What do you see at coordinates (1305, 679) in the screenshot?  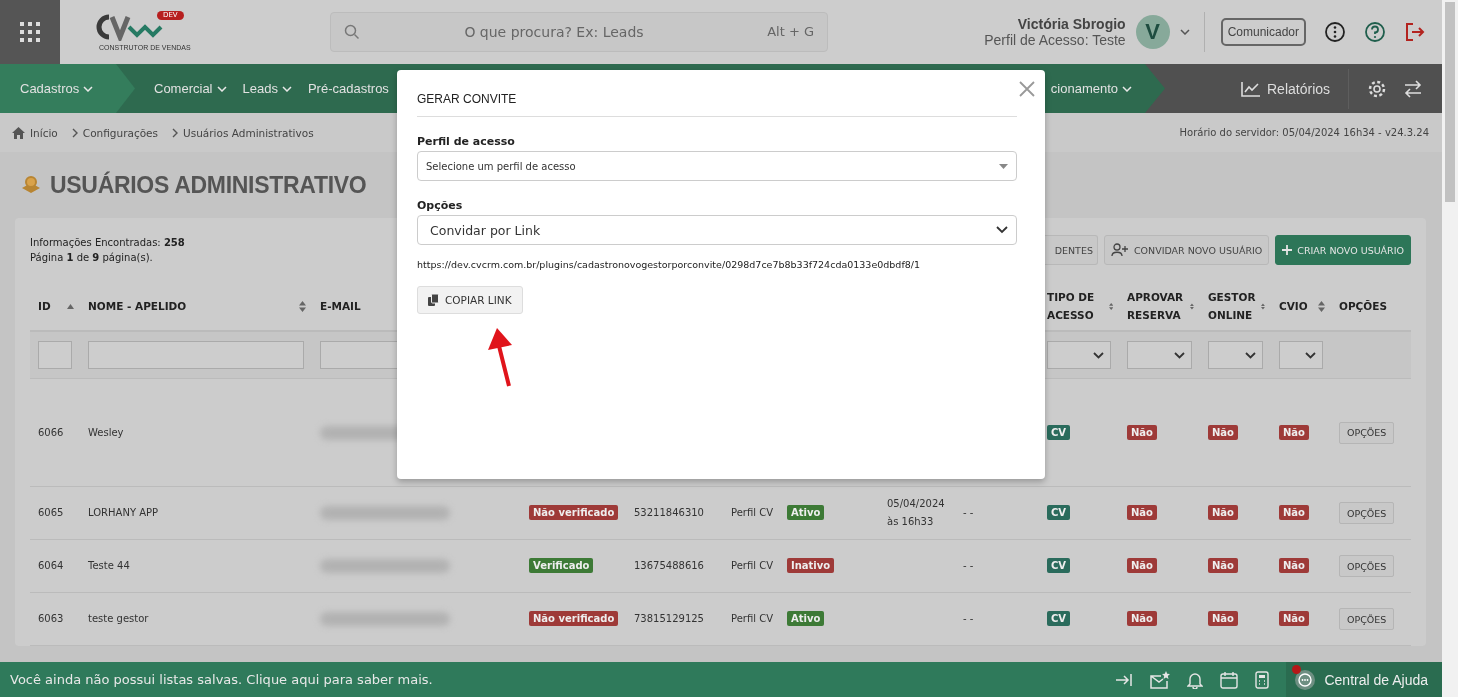 I see `chat-icon` at bounding box center [1305, 679].